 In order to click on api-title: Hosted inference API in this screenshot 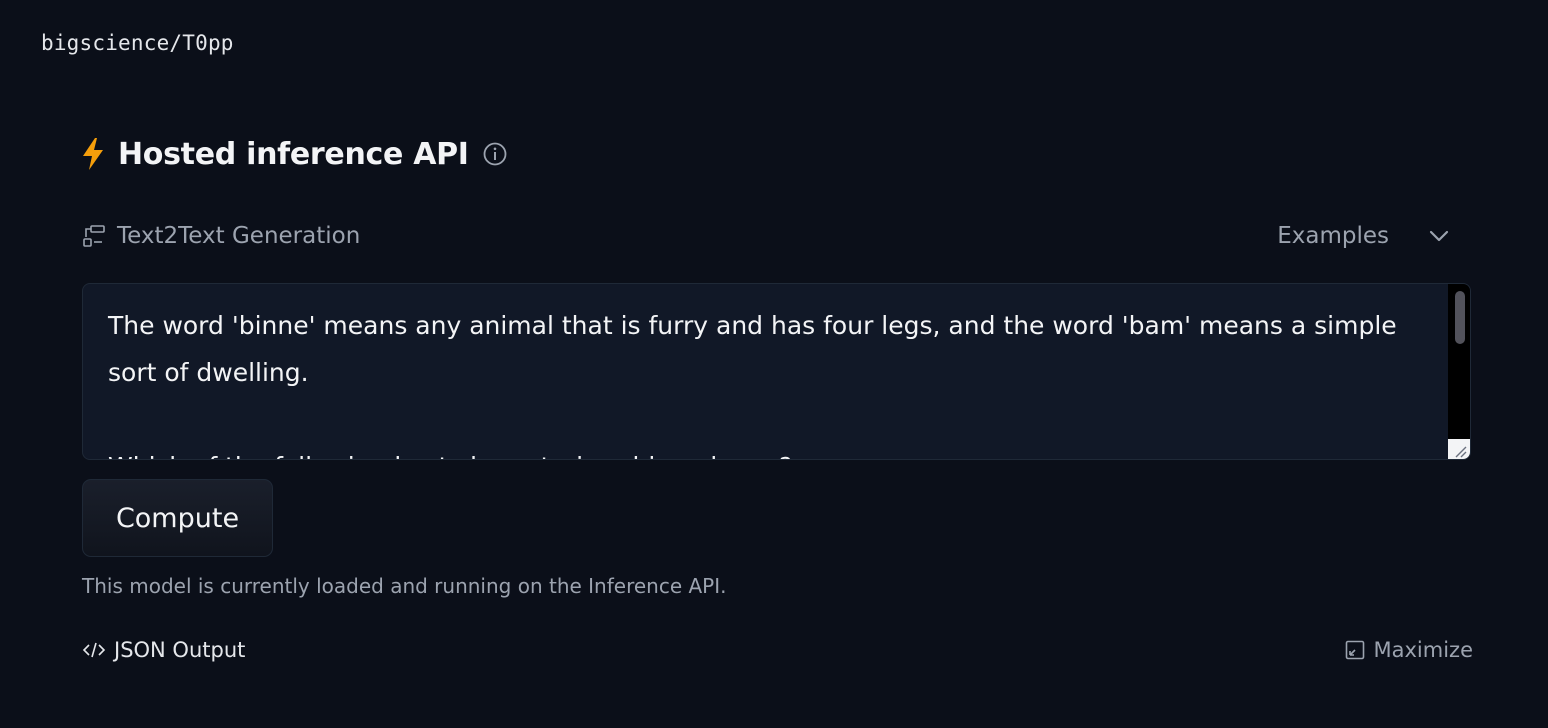, I will do `click(293, 154)`.